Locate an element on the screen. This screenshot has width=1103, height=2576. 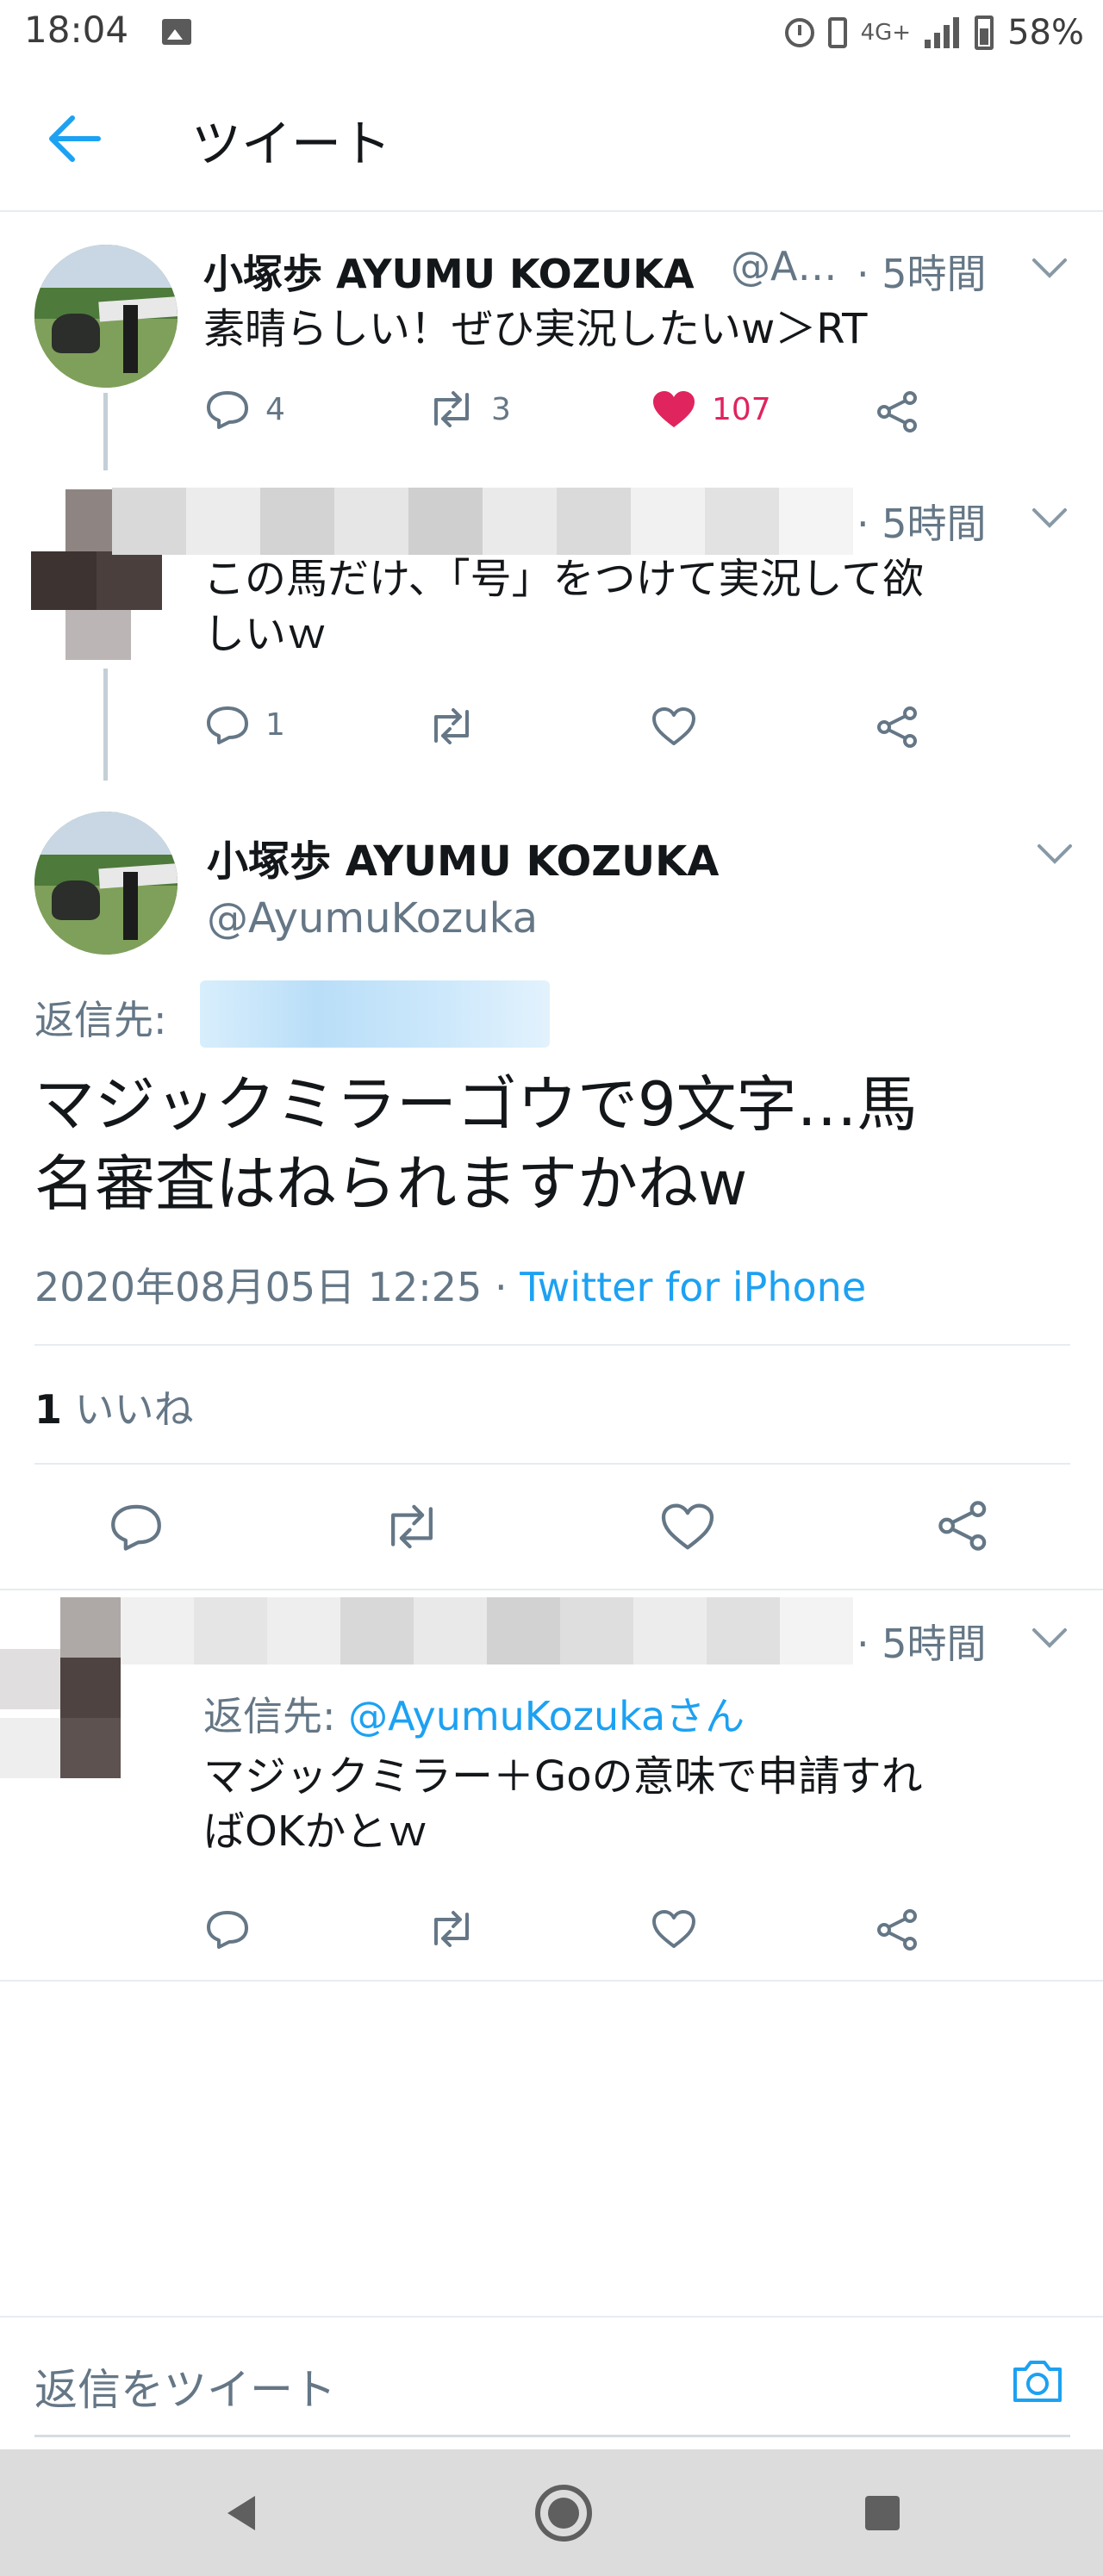
vibrate-icon is located at coordinates (837, 33).